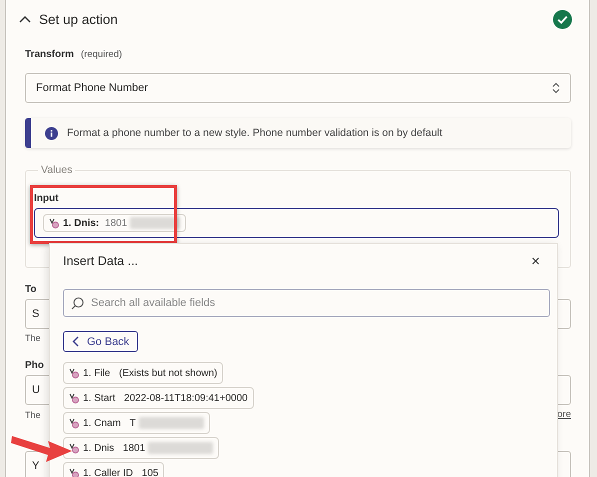  What do you see at coordinates (143, 373) in the screenshot?
I see `data-field-option: 1. File (Exists but not shown)` at bounding box center [143, 373].